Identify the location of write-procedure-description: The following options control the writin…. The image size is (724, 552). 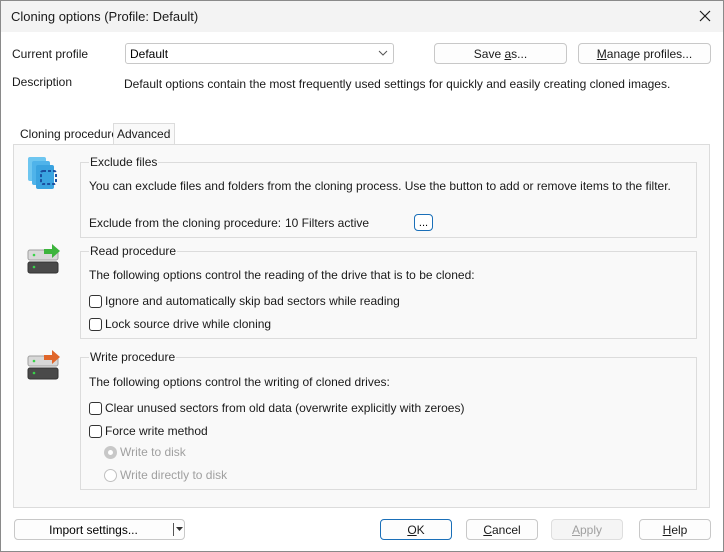
(239, 382).